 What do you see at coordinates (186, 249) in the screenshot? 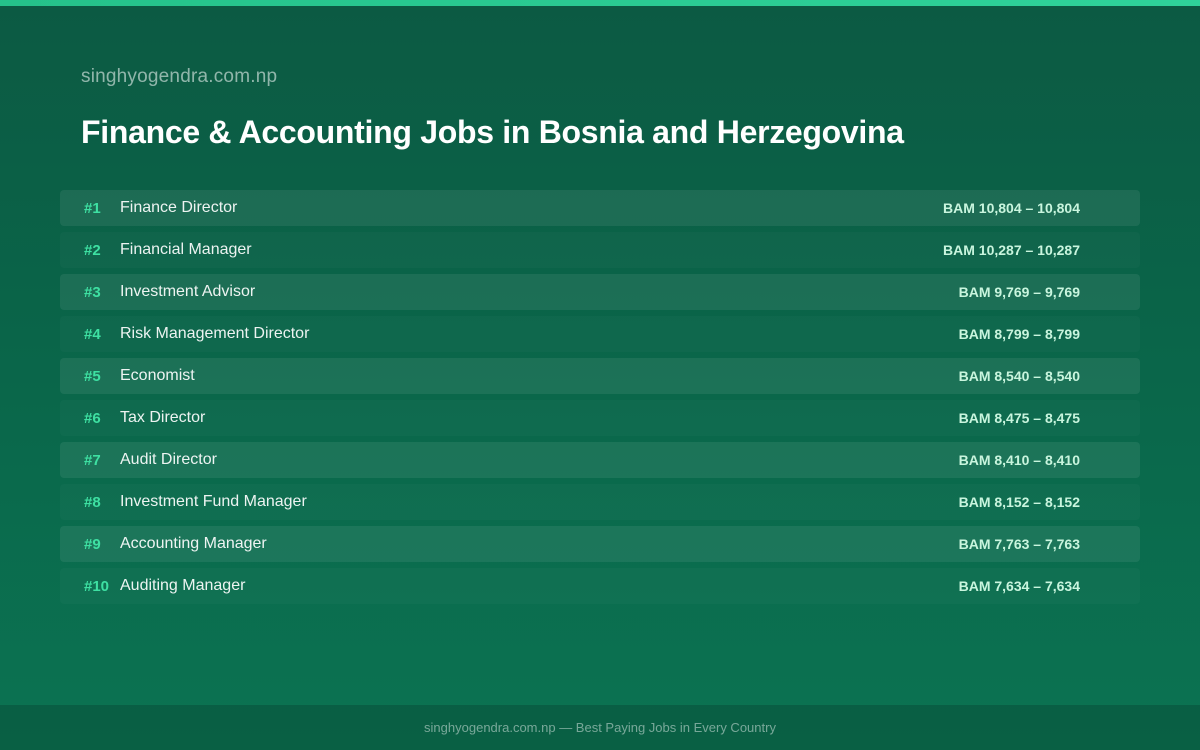
I see `job-title: Financial Manager` at bounding box center [186, 249].